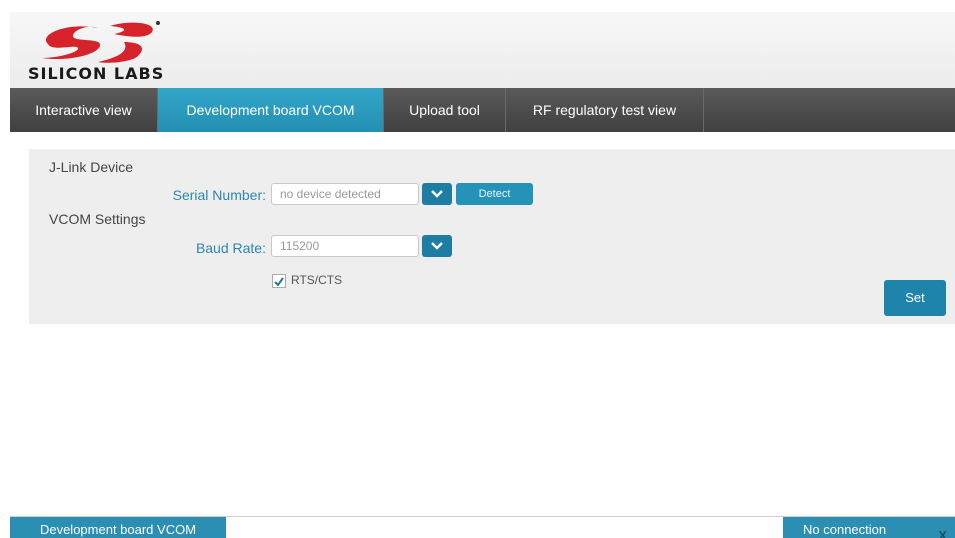 The width and height of the screenshot is (955, 538). What do you see at coordinates (915, 298) in the screenshot?
I see `set-button: Set` at bounding box center [915, 298].